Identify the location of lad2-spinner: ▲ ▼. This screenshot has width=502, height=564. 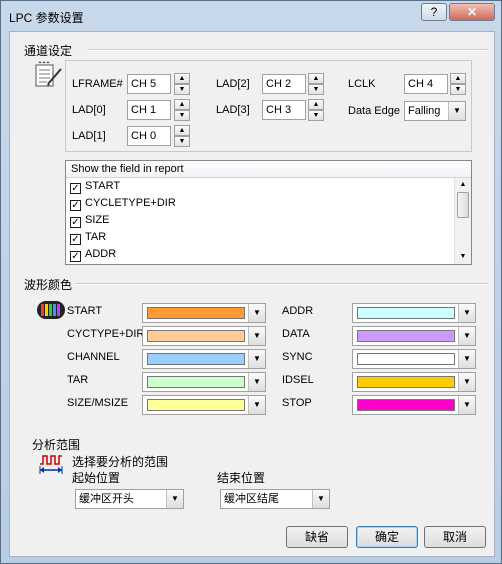
(316, 84).